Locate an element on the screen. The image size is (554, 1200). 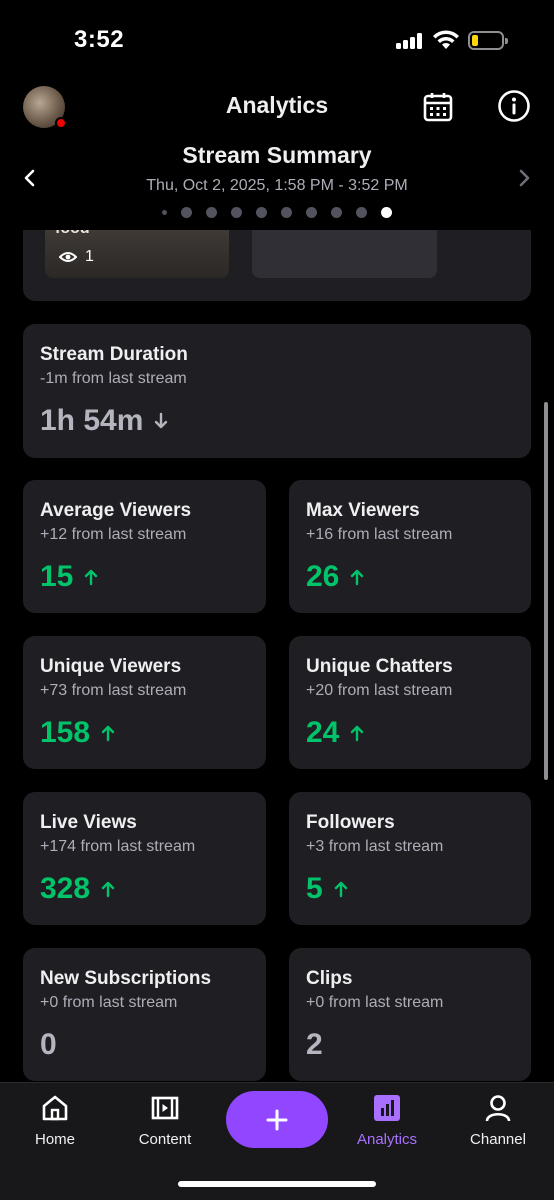
calendar-icon is located at coordinates (438, 107).